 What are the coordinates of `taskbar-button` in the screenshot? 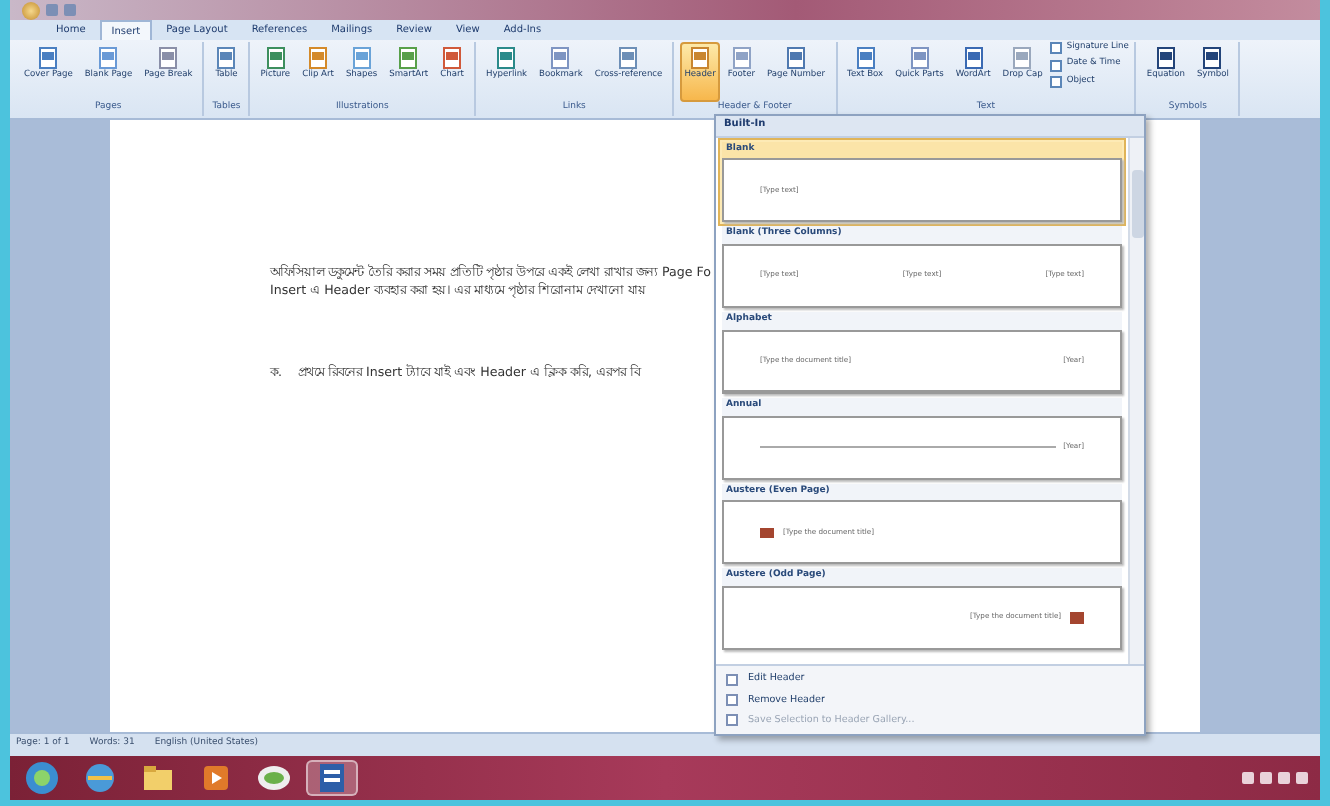 It's located at (332, 778).